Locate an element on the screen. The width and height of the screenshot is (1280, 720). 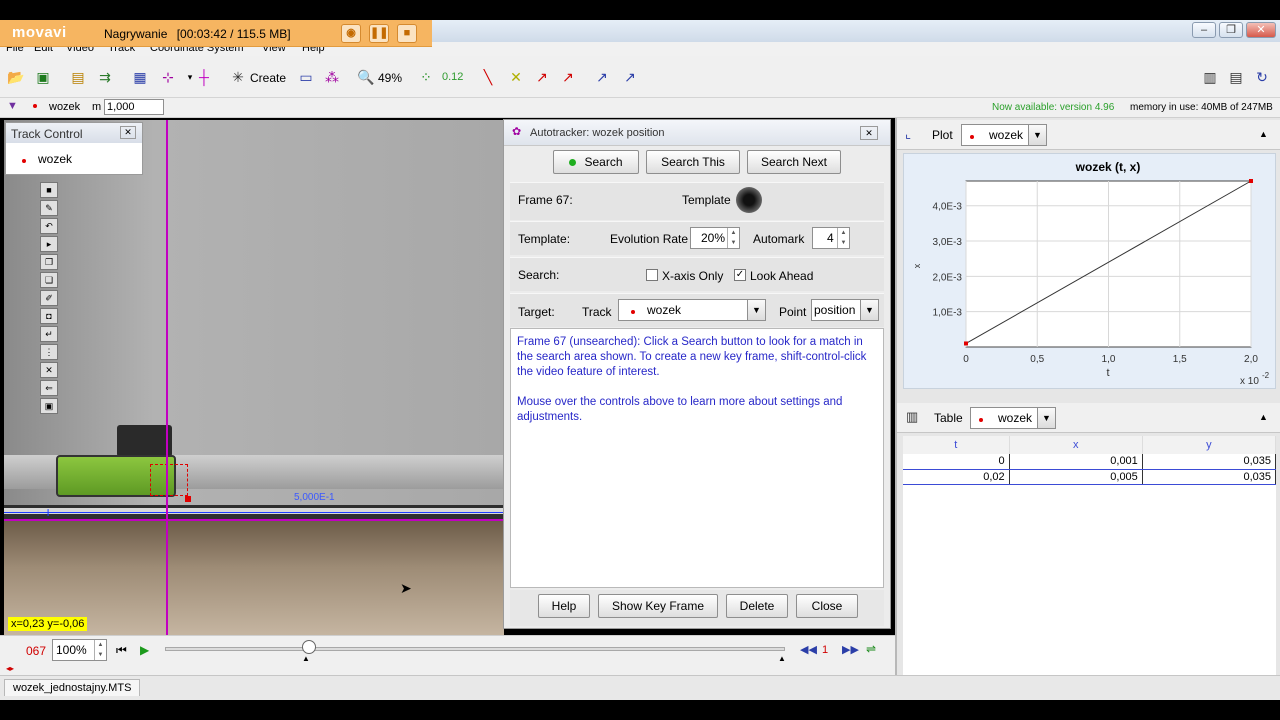
step-forward-icon: ▶▶ is located at coordinates (850, 649).